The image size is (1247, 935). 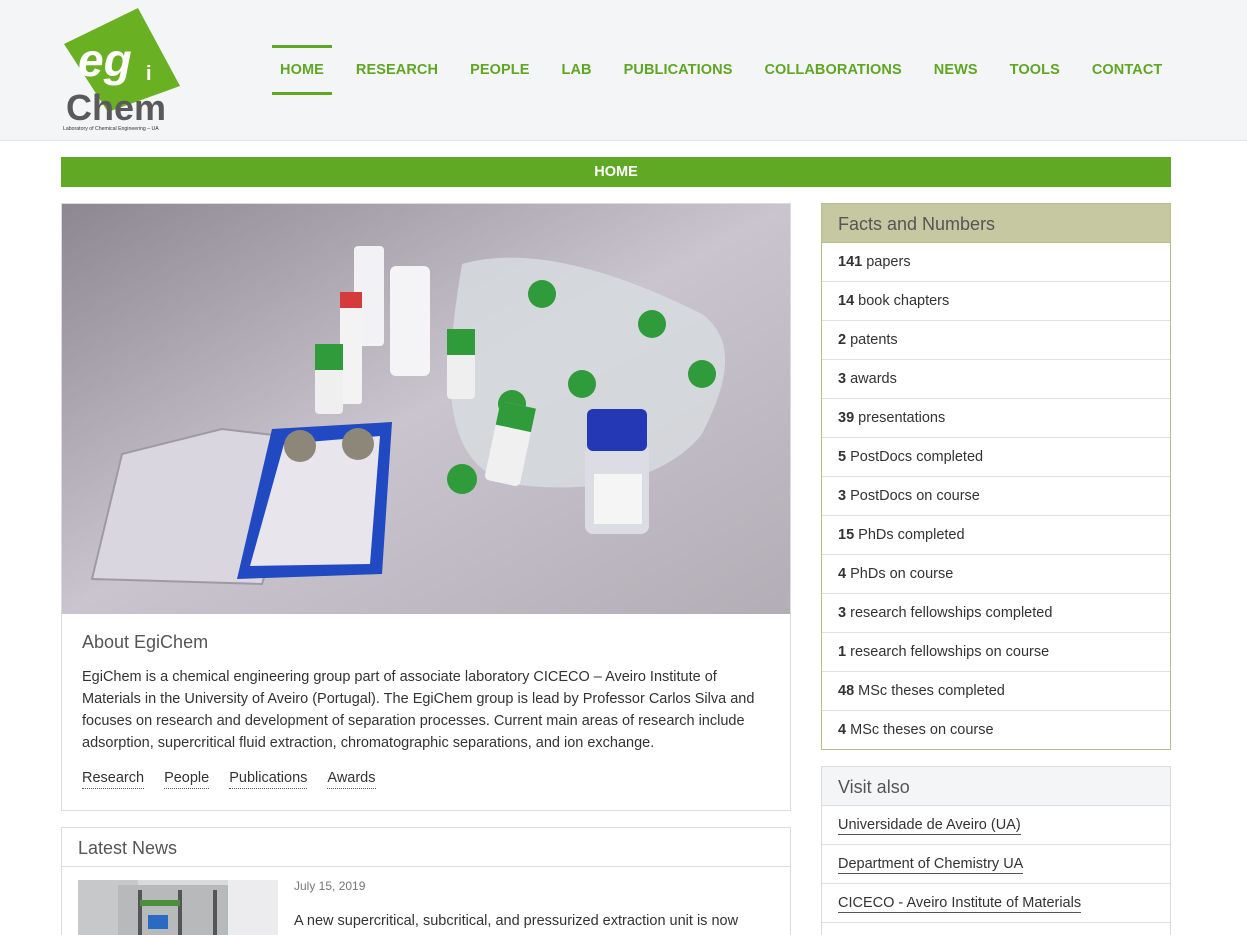 I want to click on fact-row: 15 PhDs completed, so click(x=996, y=535).